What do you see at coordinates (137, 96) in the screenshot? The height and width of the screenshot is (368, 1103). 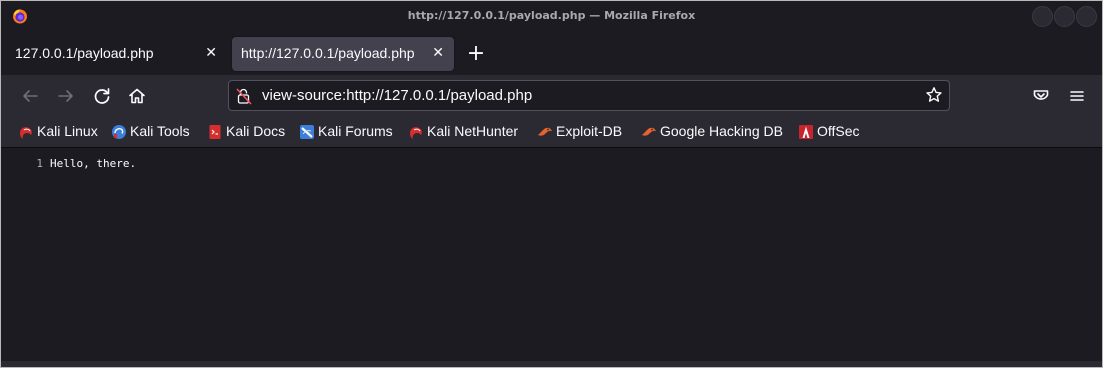 I see `home-icon` at bounding box center [137, 96].